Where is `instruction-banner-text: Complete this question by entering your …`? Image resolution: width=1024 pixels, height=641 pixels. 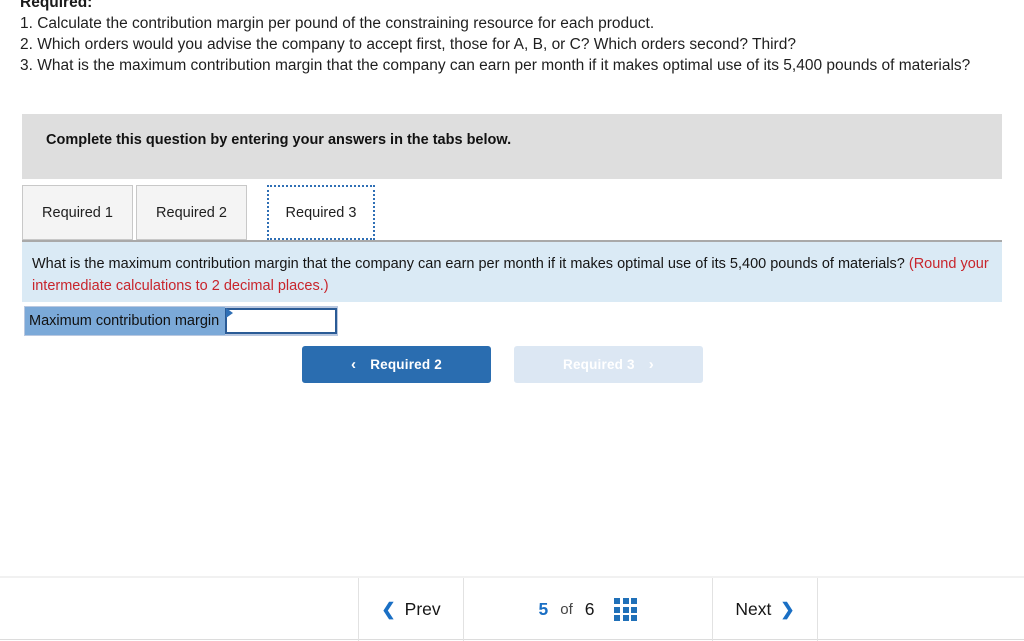 instruction-banner-text: Complete this question by entering your … is located at coordinates (279, 140).